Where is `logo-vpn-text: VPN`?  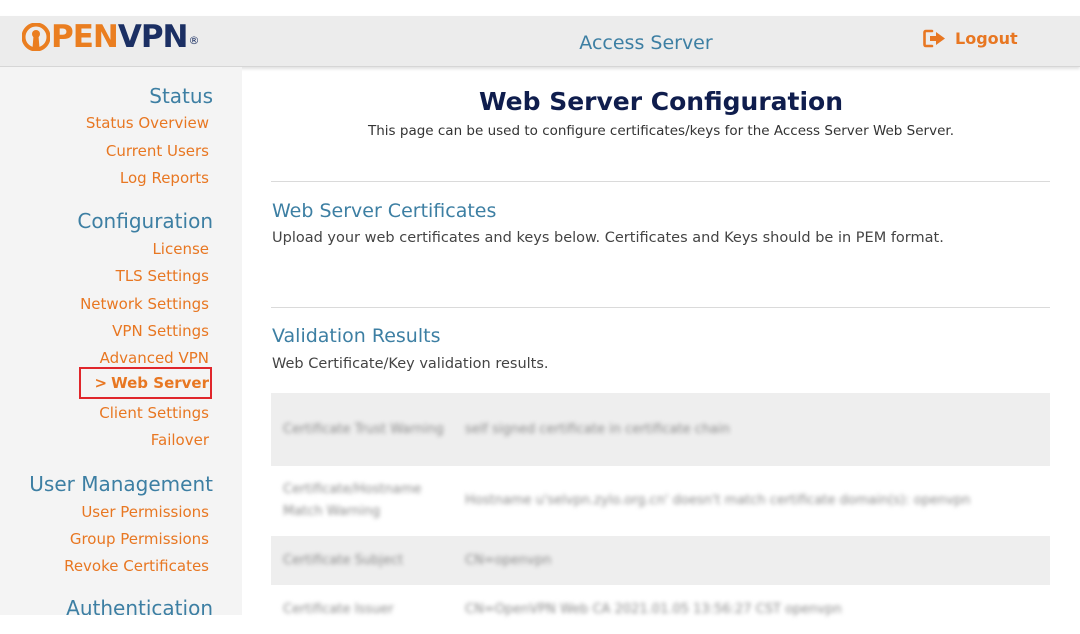
logo-vpn-text: VPN is located at coordinates (153, 37).